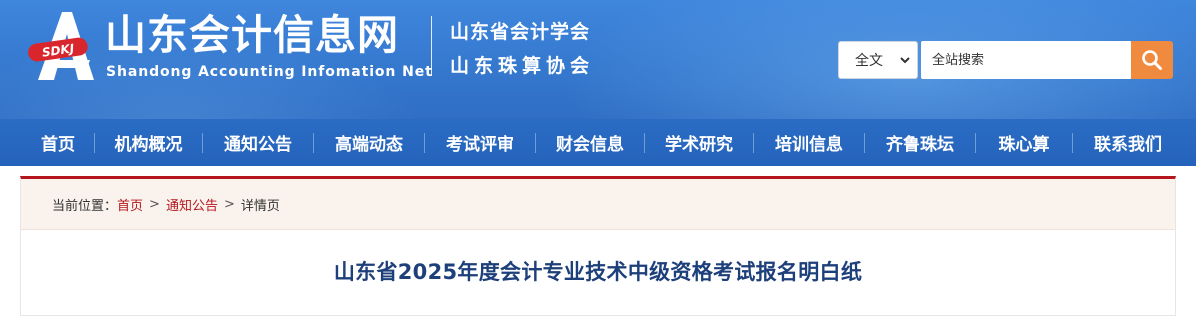 This screenshot has height=316, width=1196. Describe the element at coordinates (590, 142) in the screenshot. I see `nav-item-finance-info: 财会信息` at that location.